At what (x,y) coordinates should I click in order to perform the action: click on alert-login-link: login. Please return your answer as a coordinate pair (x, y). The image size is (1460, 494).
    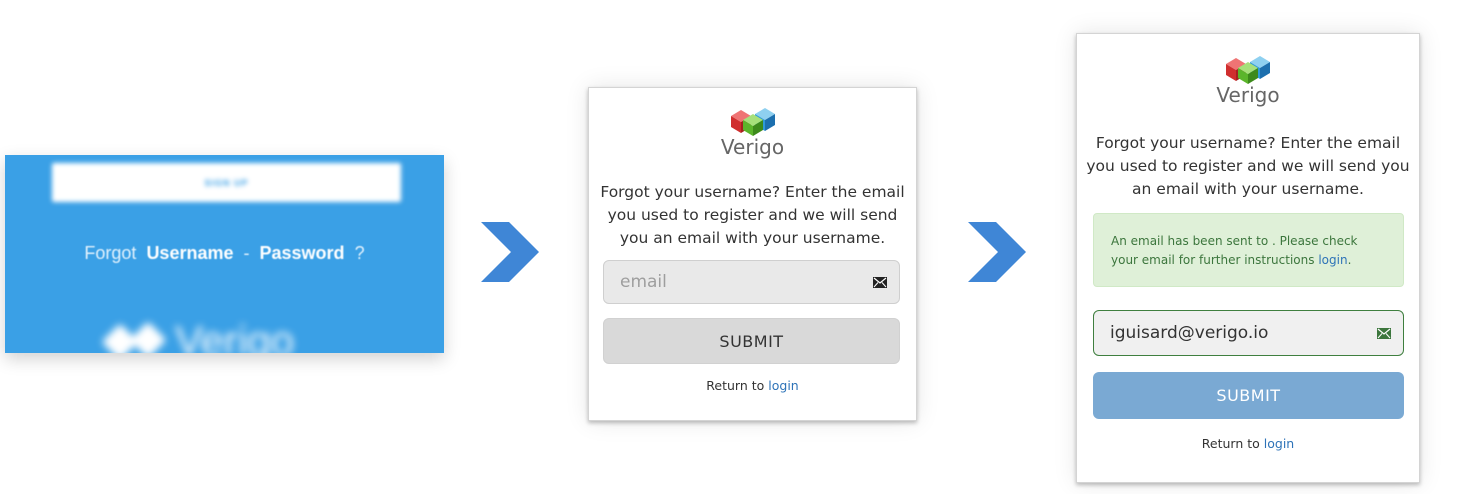
    Looking at the image, I should click on (1332, 260).